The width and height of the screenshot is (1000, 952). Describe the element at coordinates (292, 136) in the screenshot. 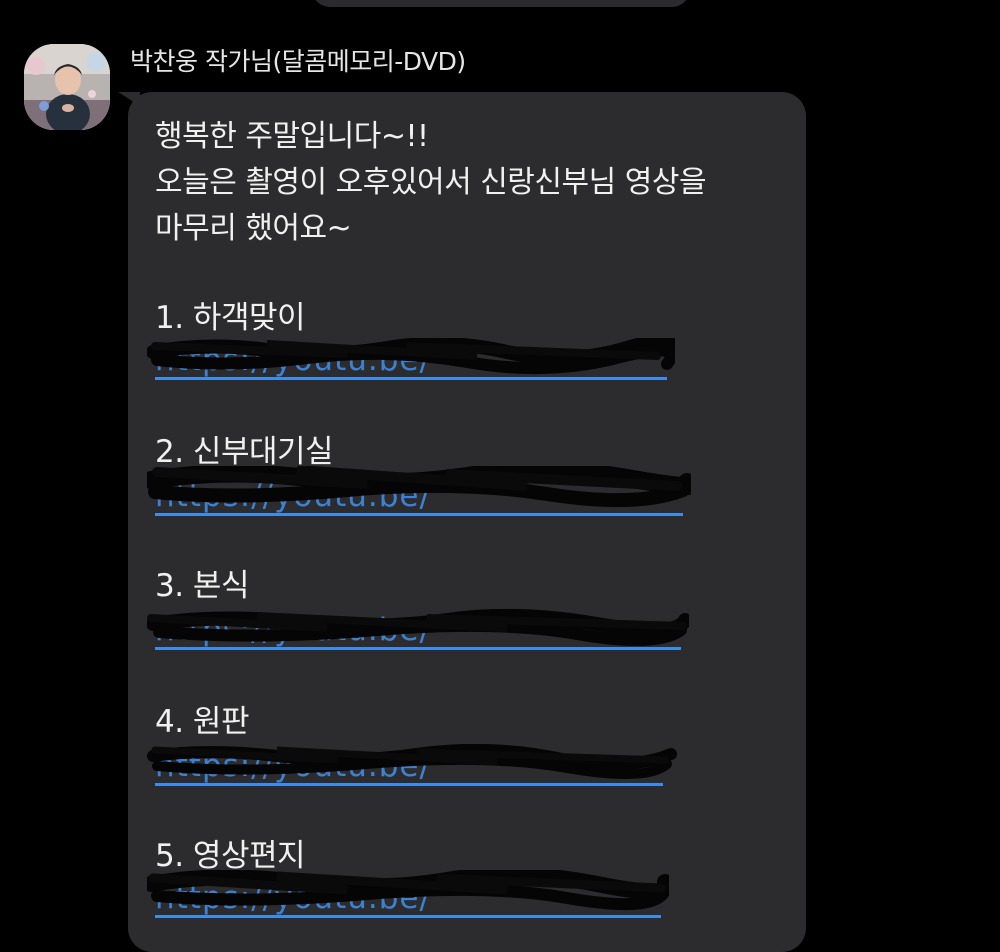

I see `message-line: 행복한 주말입니다~!!` at that location.